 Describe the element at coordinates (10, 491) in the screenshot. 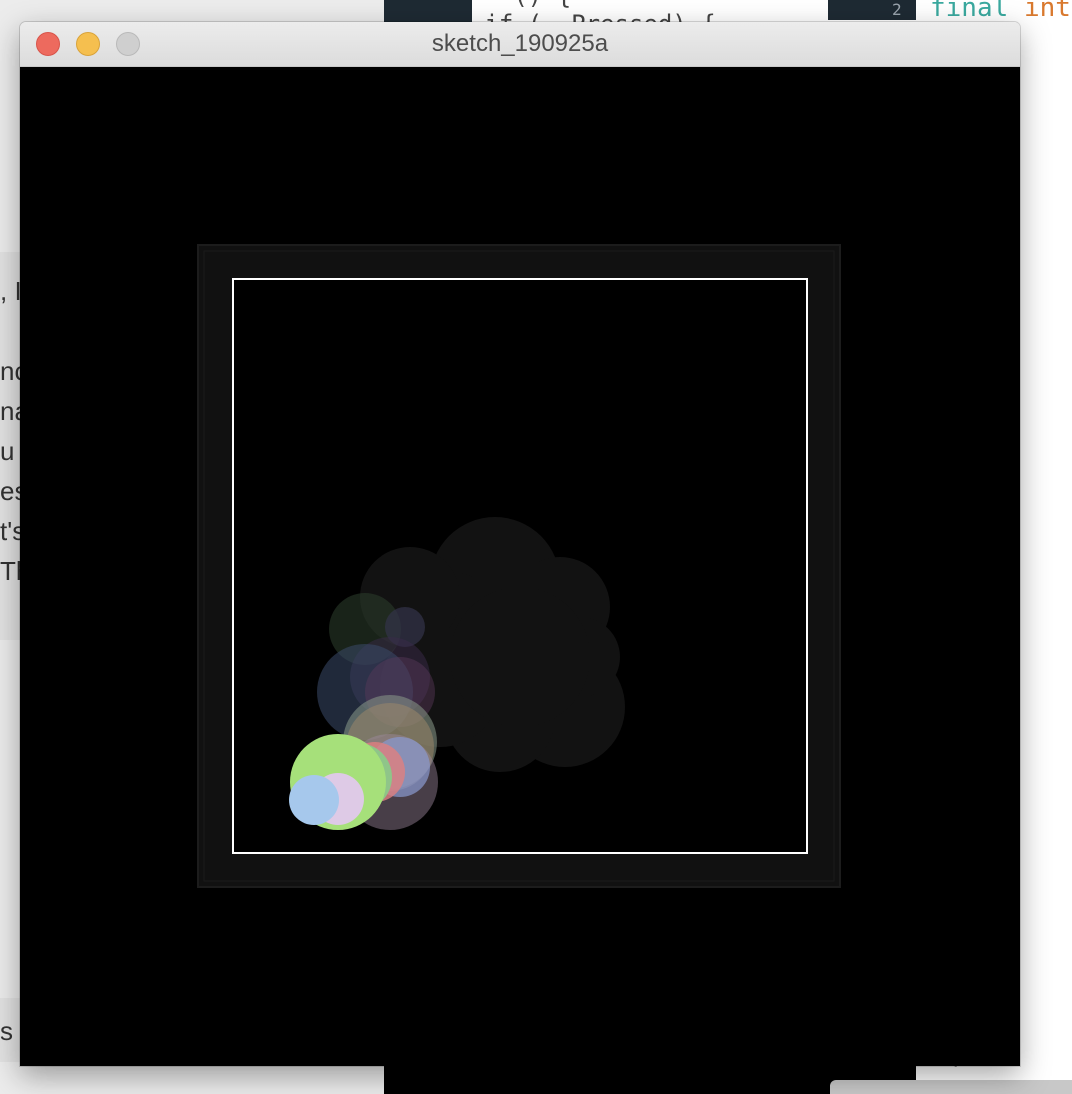

I see `left-text-line: es` at that location.